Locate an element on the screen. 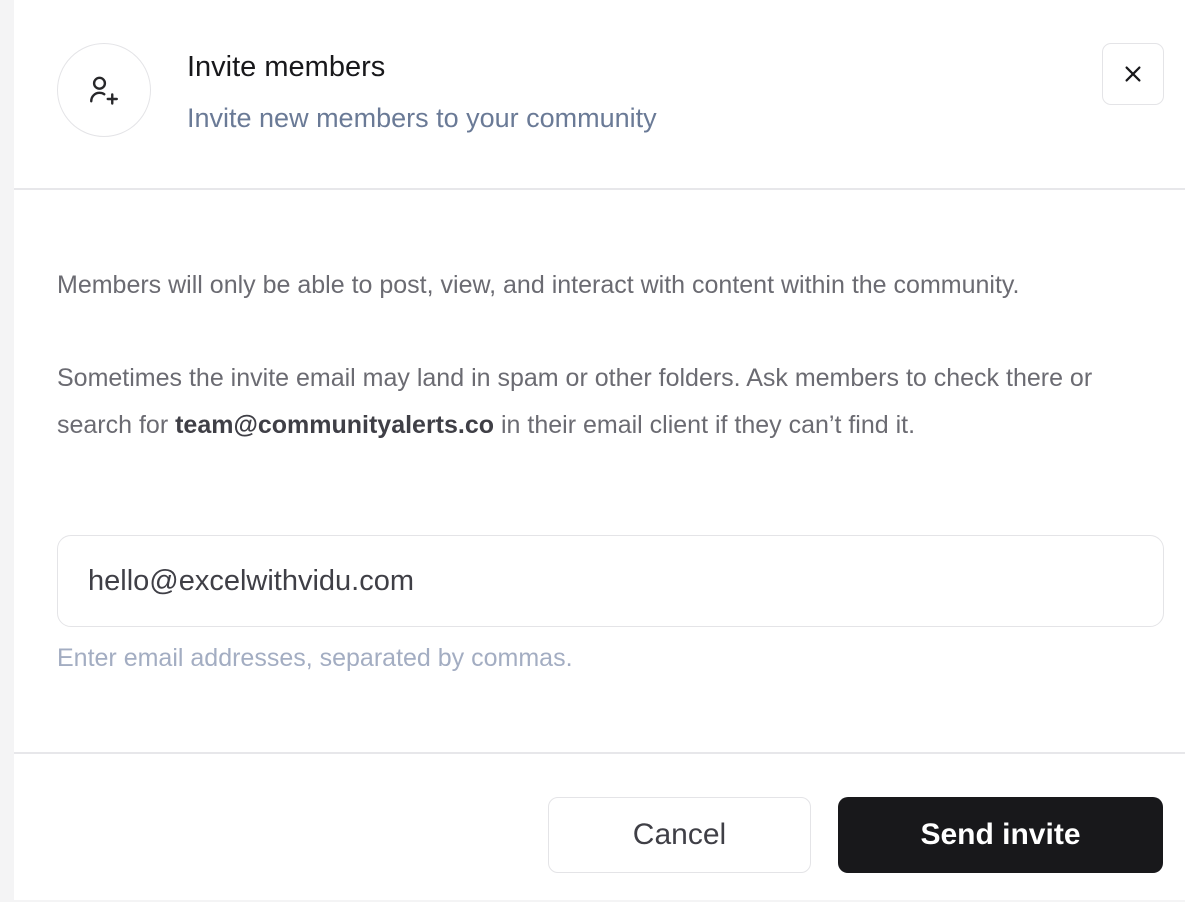 The image size is (1185, 902). cancel-button: Cancel is located at coordinates (679, 835).